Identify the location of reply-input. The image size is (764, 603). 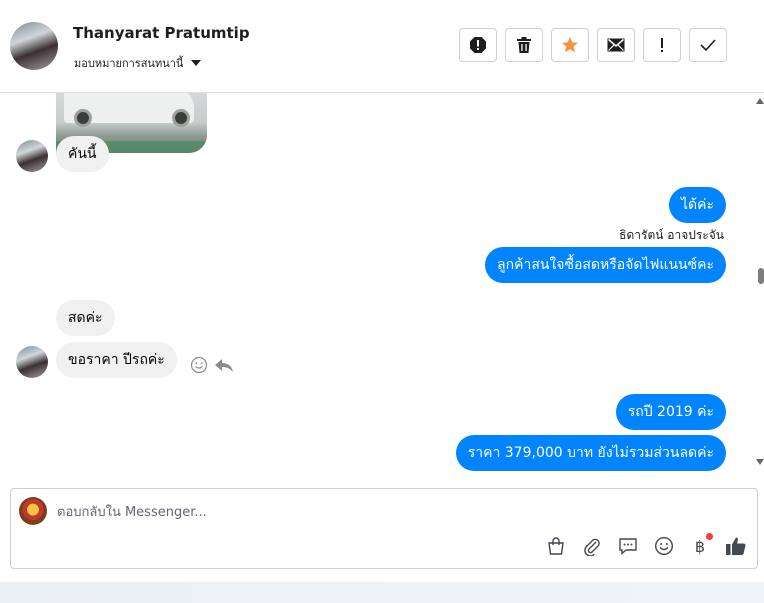
(357, 512).